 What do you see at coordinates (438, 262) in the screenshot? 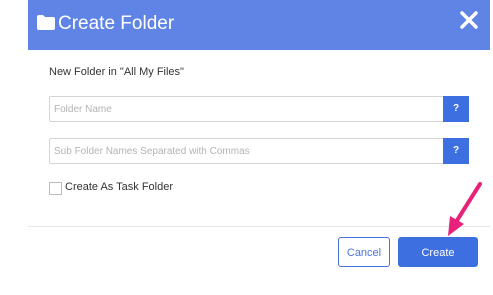
I see `create-folder-button: Create Folder` at bounding box center [438, 262].